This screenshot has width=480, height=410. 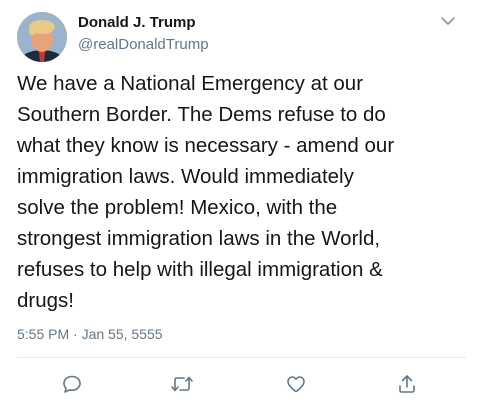 I want to click on retweet-button, so click(x=182, y=384).